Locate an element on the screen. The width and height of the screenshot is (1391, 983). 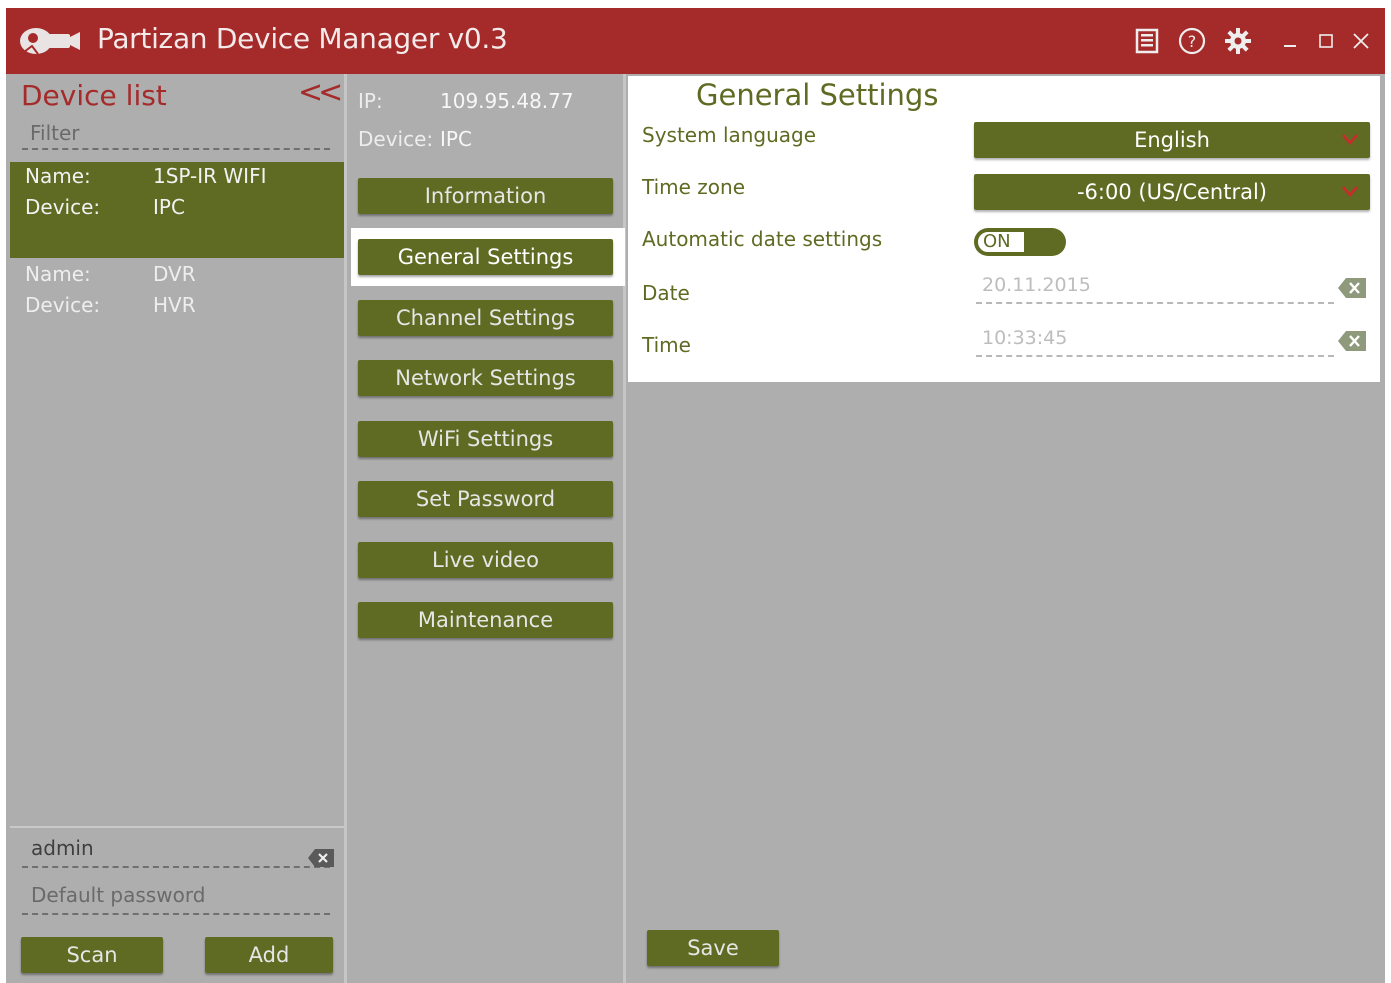
clear-date-icon is located at coordinates (1352, 288).